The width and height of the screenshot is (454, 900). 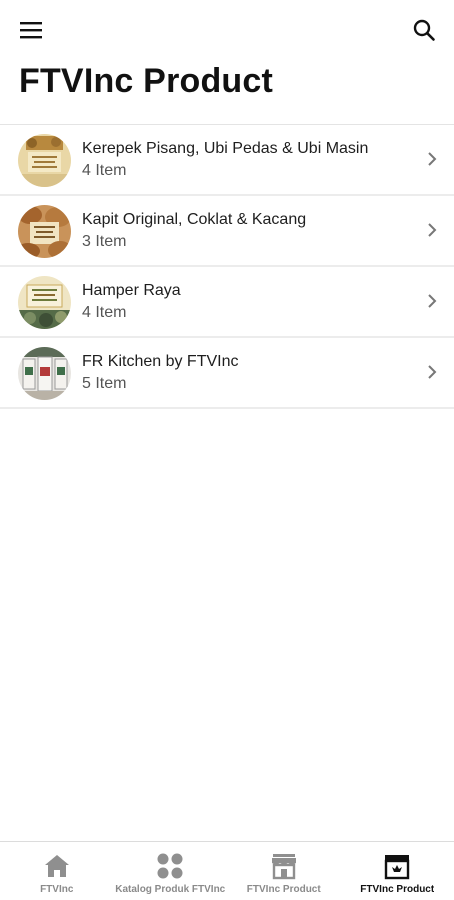 I want to click on category-title: Kapit Original, Coklat & Kacang, so click(x=194, y=219).